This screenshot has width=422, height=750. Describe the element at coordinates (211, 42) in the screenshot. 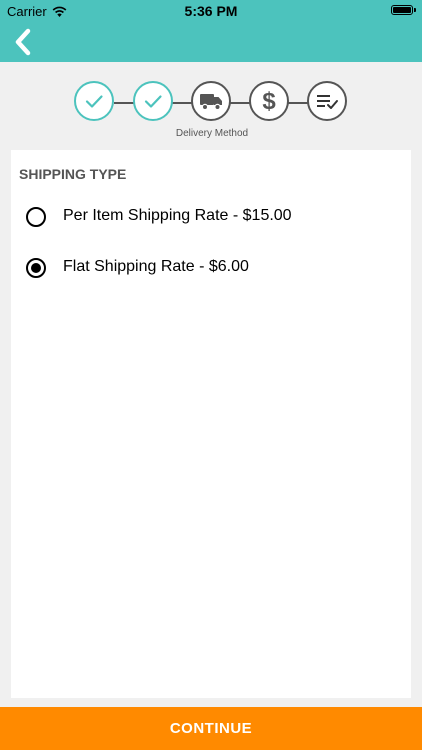

I see `nav-bar` at that location.